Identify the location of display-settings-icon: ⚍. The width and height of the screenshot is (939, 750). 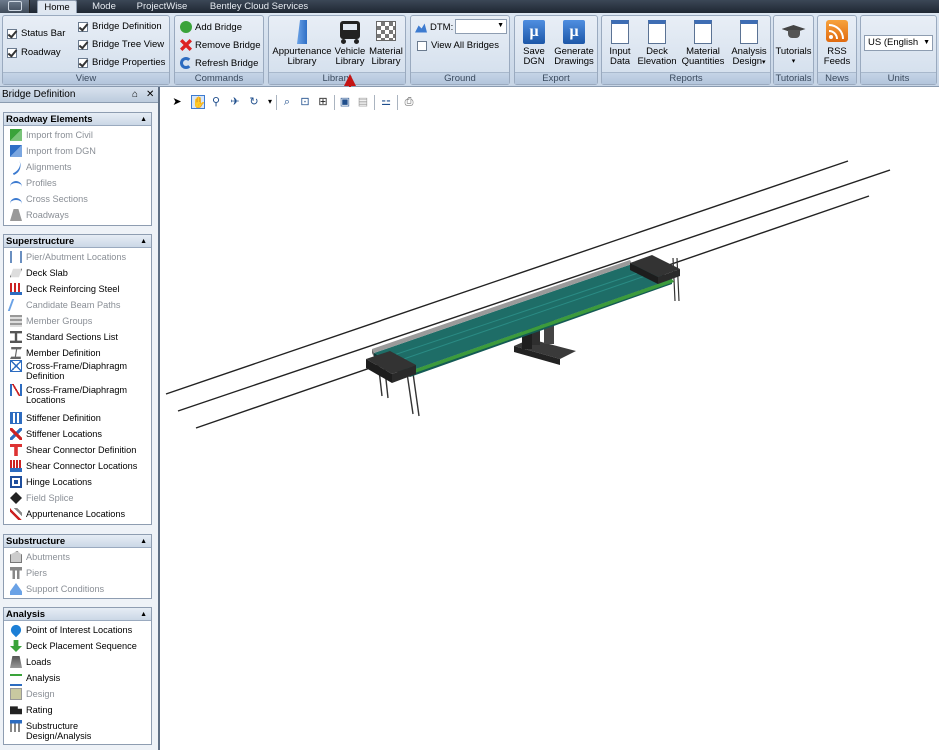
(386, 102).